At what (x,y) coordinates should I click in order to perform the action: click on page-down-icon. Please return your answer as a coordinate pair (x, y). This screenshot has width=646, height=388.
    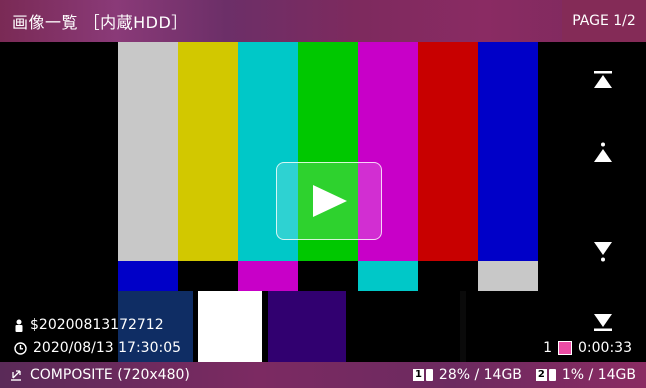
    Looking at the image, I should click on (603, 252).